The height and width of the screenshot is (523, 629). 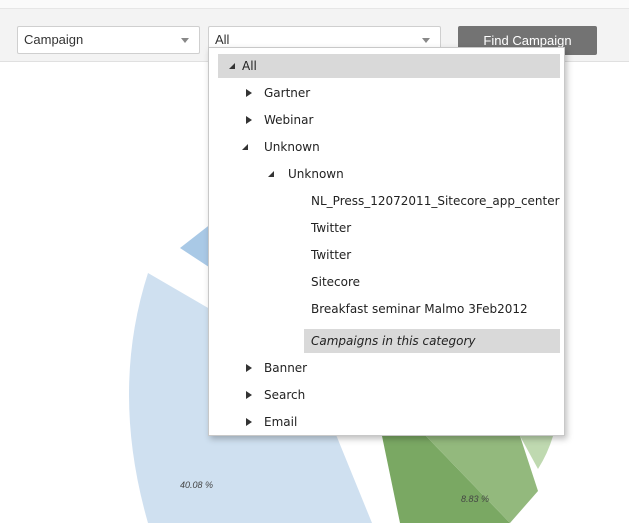 What do you see at coordinates (54, 39) in the screenshot?
I see `campaign-type-select-value: Campaign` at bounding box center [54, 39].